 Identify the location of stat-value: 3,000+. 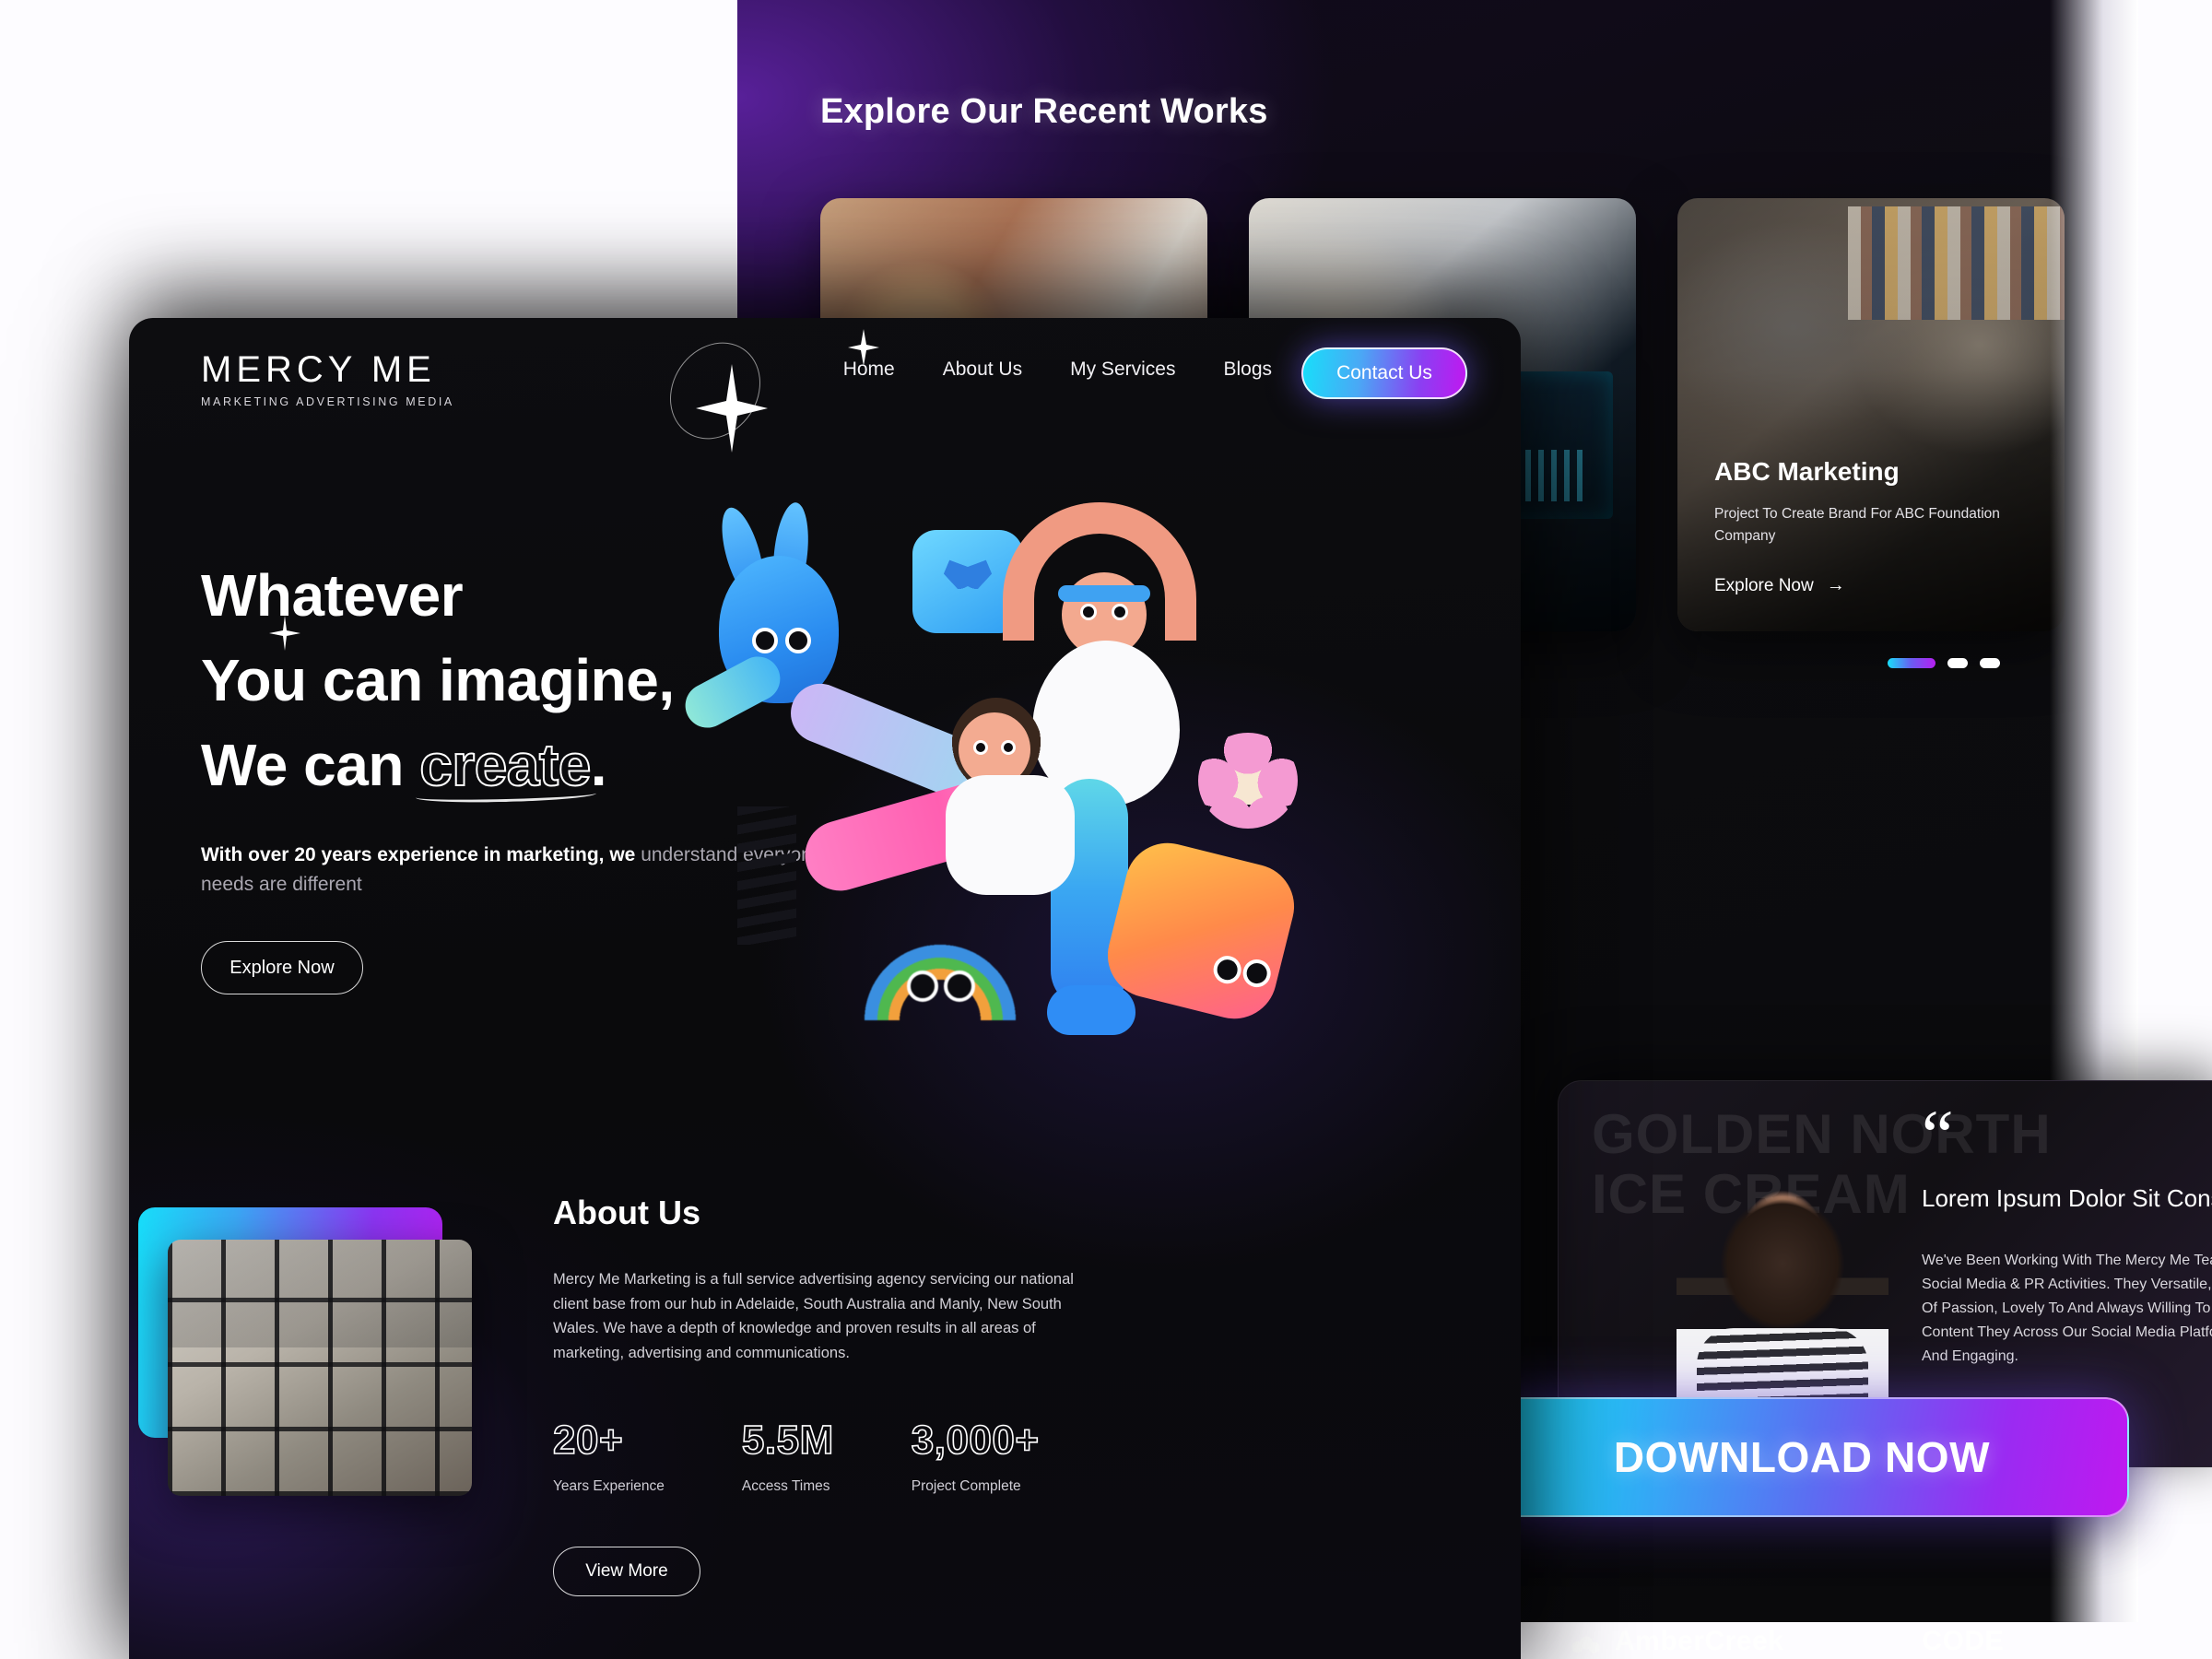
(975, 1440).